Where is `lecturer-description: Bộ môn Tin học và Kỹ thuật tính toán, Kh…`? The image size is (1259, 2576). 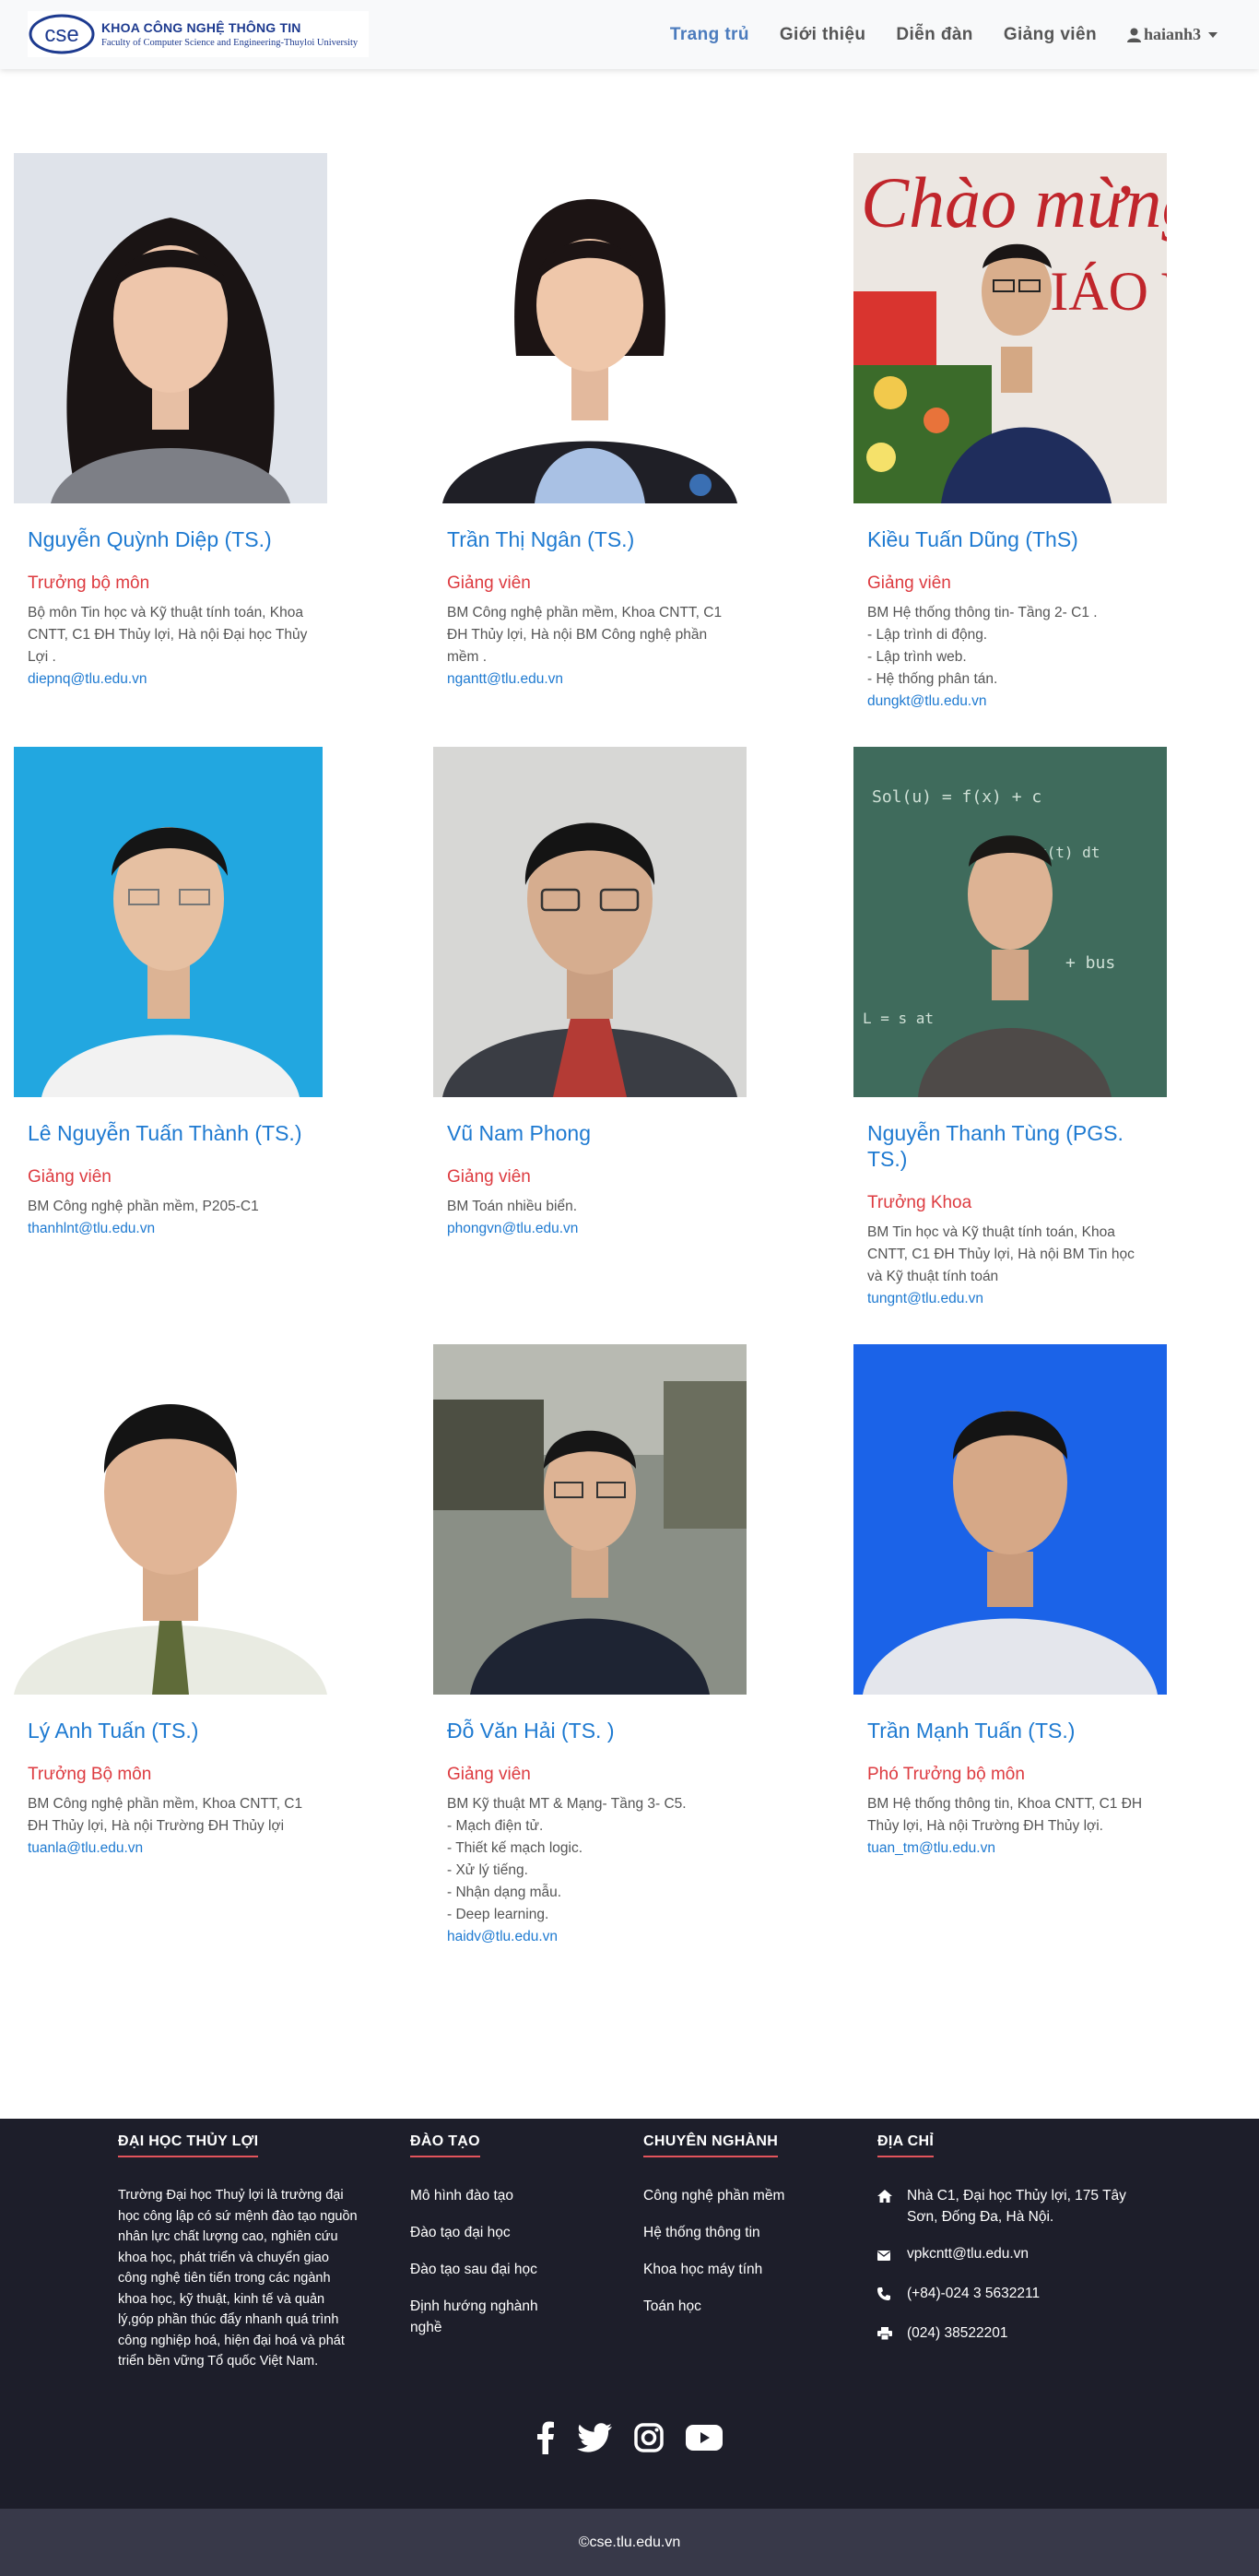 lecturer-description: Bộ môn Tin học và Kỹ thuật tính toán, Kh… is located at coordinates (168, 635).